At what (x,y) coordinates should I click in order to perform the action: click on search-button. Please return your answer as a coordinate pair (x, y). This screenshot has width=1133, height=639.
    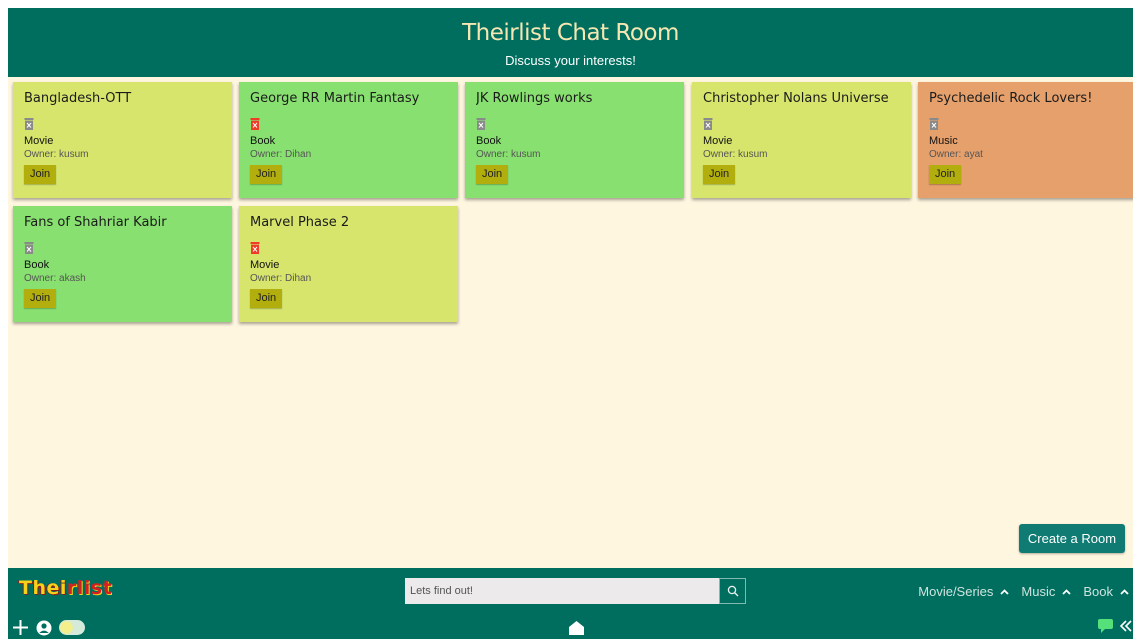
    Looking at the image, I should click on (732, 591).